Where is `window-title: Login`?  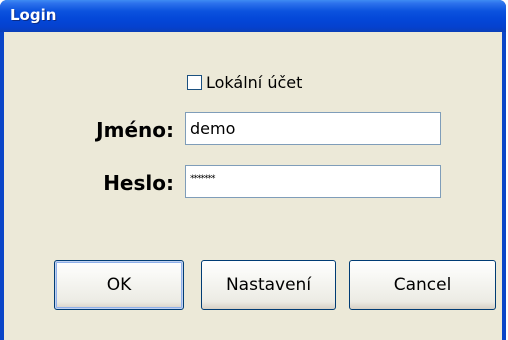
window-title: Login is located at coordinates (33, 15).